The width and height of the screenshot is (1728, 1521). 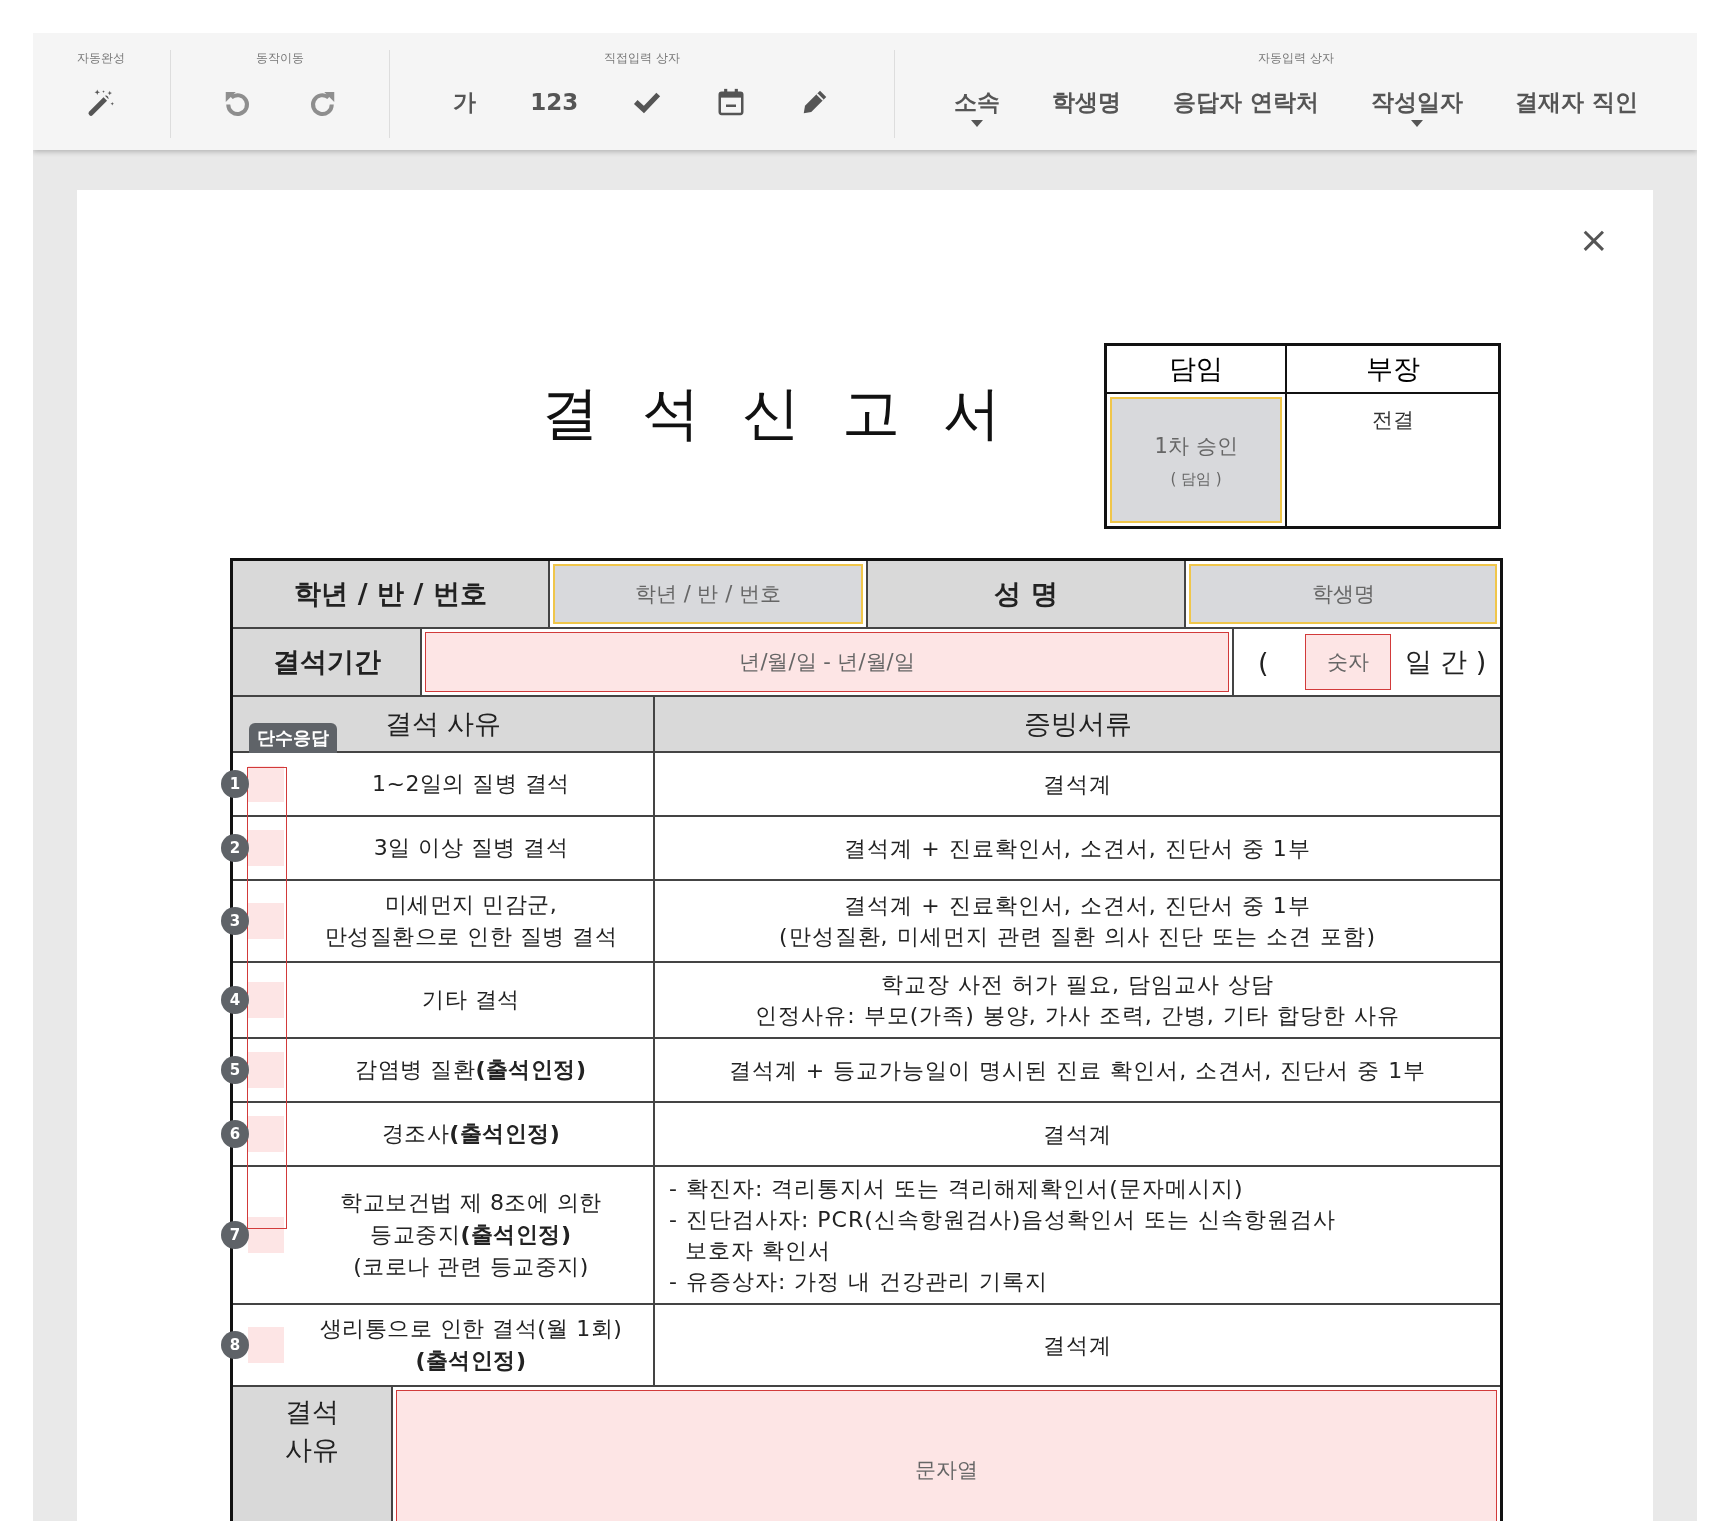 What do you see at coordinates (471, 1235) in the screenshot?
I see `reason-text: 학교보건법 제 8조에 의한 등교중지(출석인정) (코로나 관련 등교중지)` at bounding box center [471, 1235].